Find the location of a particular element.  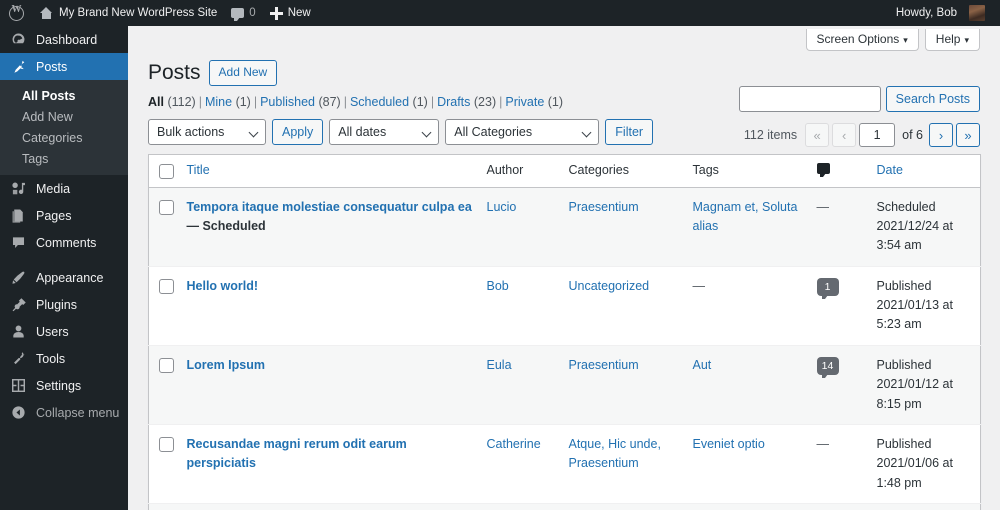

sidebar-item-comments: Comments is located at coordinates (64, 242).